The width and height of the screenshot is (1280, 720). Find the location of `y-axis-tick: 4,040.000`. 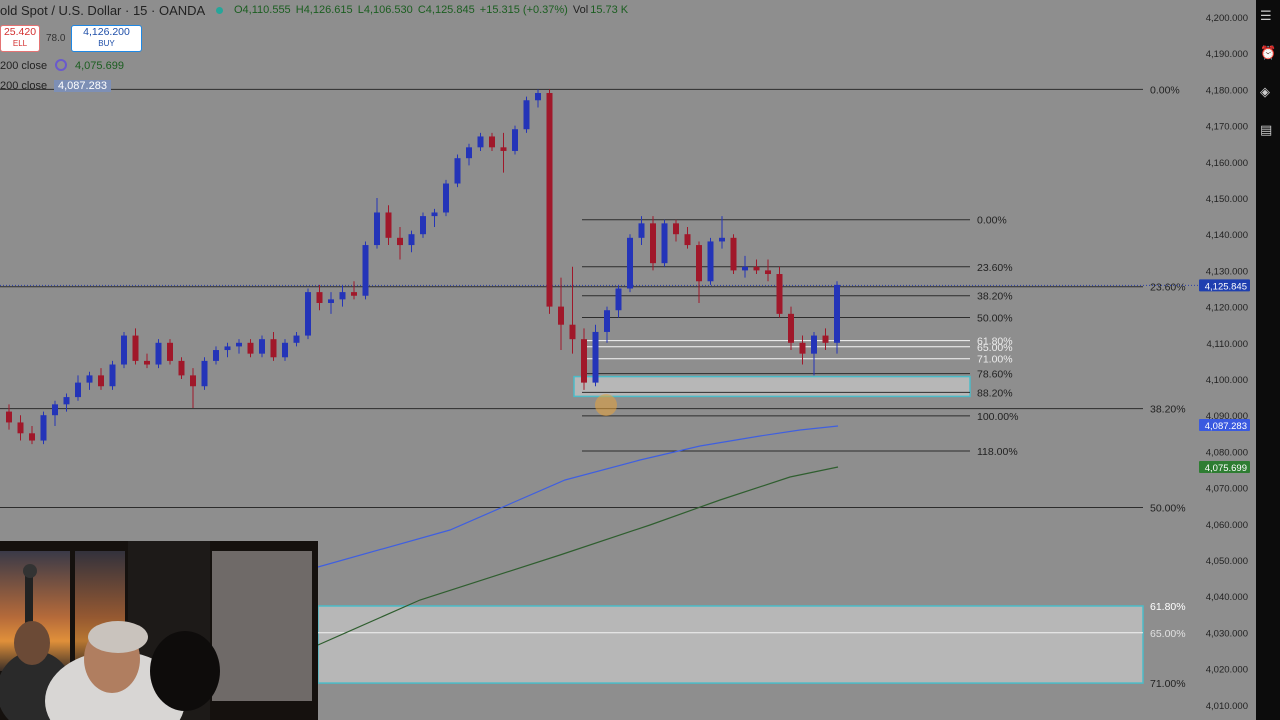

y-axis-tick: 4,040.000 is located at coordinates (1227, 597).